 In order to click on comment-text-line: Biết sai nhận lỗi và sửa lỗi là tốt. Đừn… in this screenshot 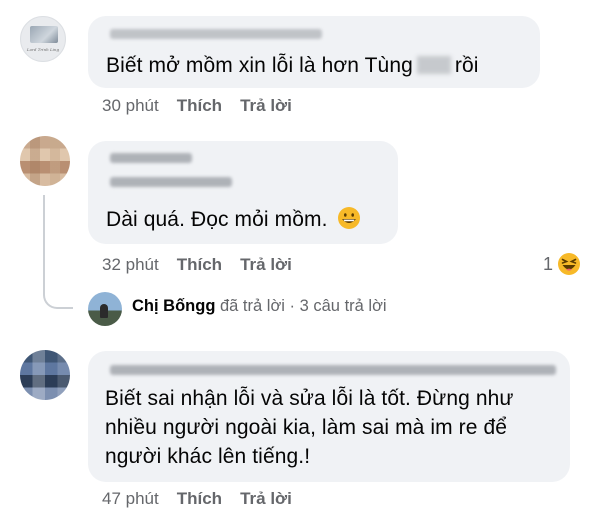, I will do `click(309, 398)`.